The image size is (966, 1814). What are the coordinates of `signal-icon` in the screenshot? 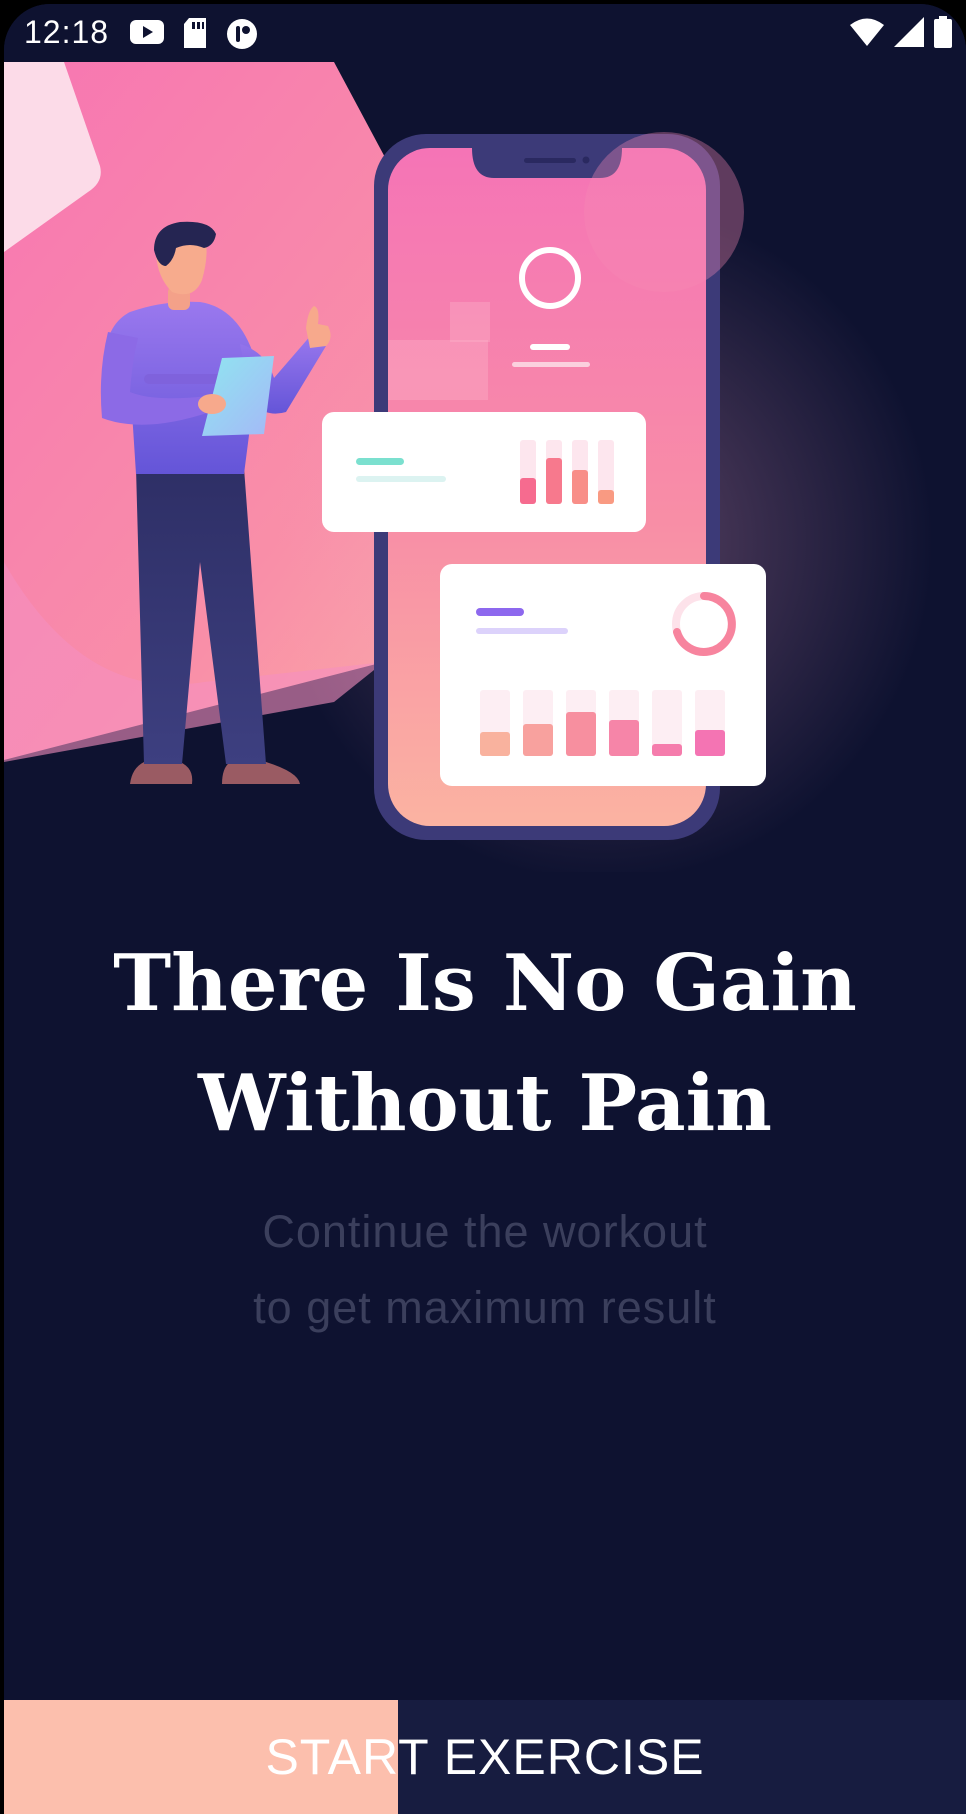 It's located at (909, 32).